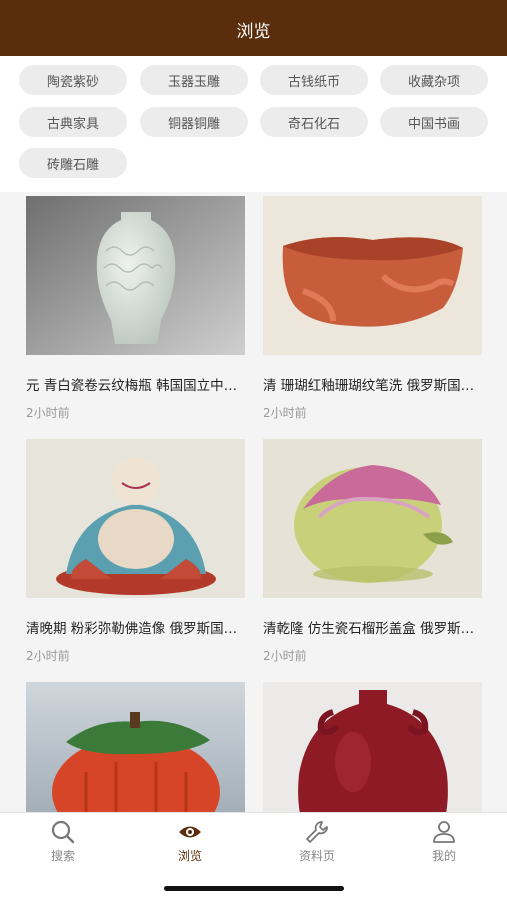 The width and height of the screenshot is (507, 901). What do you see at coordinates (190, 841) in the screenshot?
I see `tab-browse: 浏览` at bounding box center [190, 841].